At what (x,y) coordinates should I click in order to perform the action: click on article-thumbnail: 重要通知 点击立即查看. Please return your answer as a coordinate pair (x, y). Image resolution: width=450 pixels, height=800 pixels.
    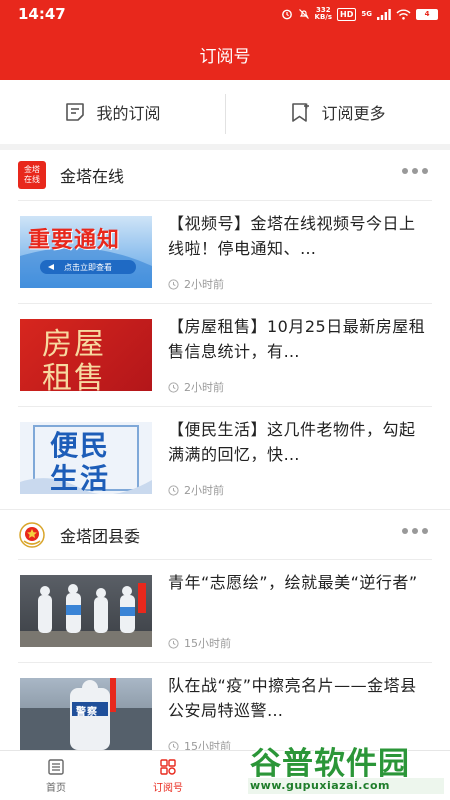
    Looking at the image, I should click on (86, 252).